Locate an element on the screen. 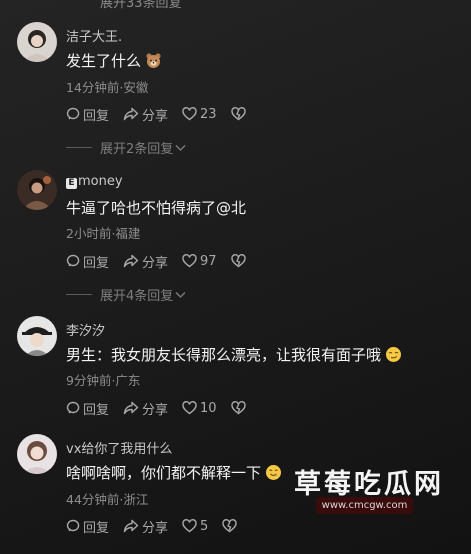  watermark-title: 草莓吃瓜网 is located at coordinates (369, 484).